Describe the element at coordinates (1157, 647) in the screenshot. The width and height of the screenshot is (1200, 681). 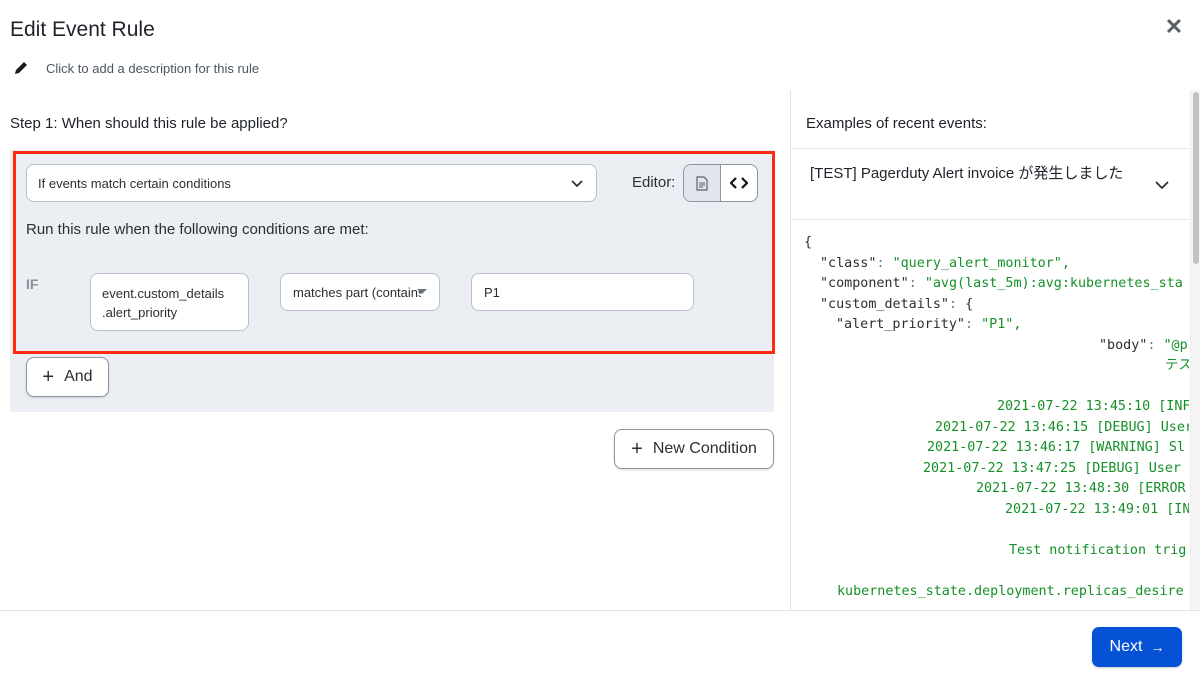
I see `arrow-right-icon: →` at that location.